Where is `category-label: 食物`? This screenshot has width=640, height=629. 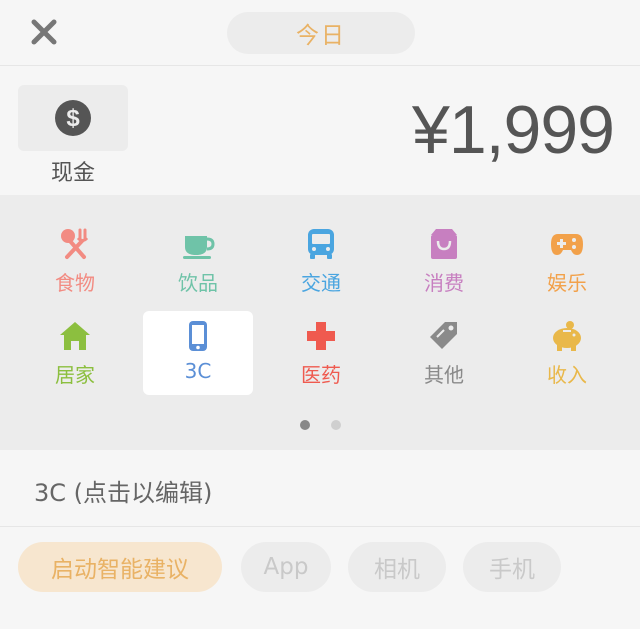
category-label: 食物 is located at coordinates (75, 283).